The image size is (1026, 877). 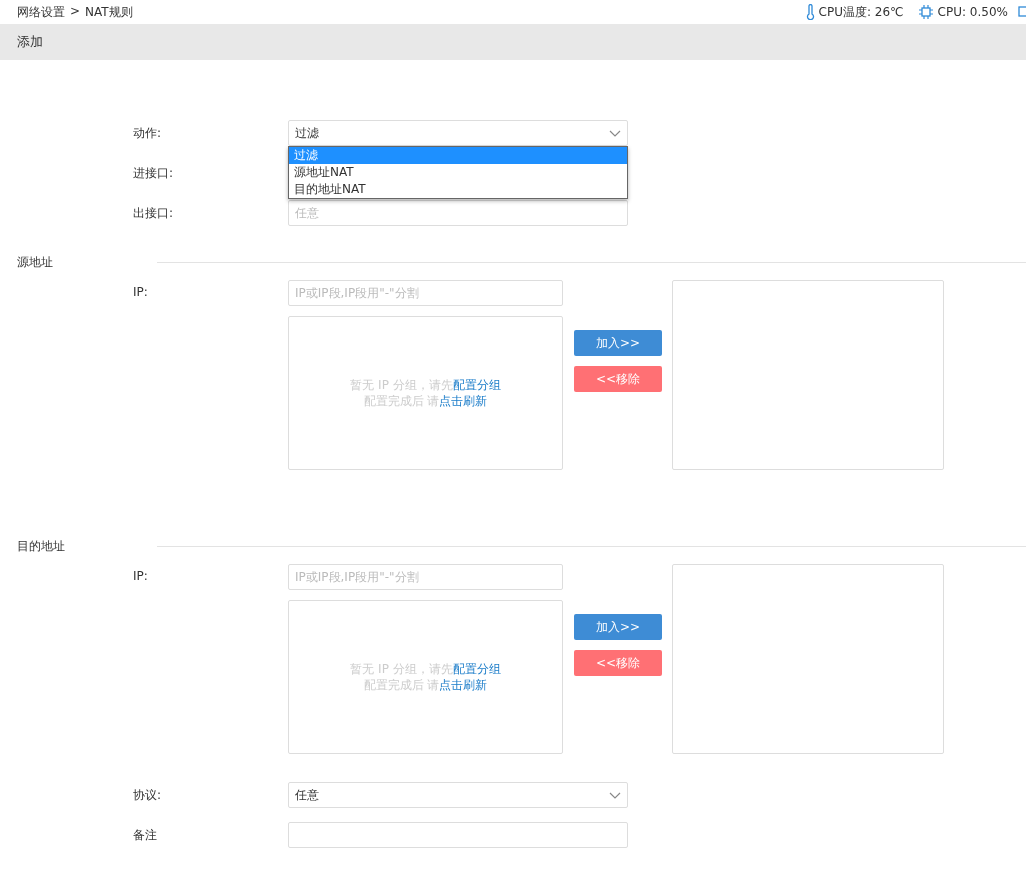 What do you see at coordinates (458, 155) in the screenshot?
I see `dropdown-option: 过滤` at bounding box center [458, 155].